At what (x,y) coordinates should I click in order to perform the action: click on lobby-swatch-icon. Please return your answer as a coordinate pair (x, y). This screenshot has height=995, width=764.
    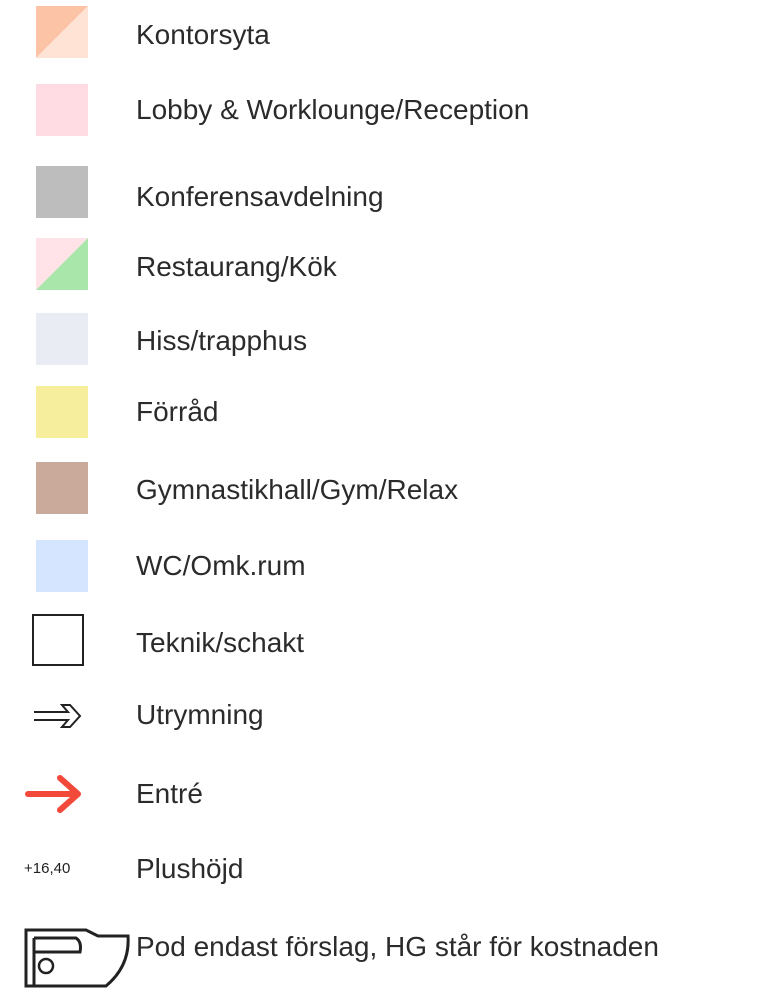
    Looking at the image, I should click on (62, 108).